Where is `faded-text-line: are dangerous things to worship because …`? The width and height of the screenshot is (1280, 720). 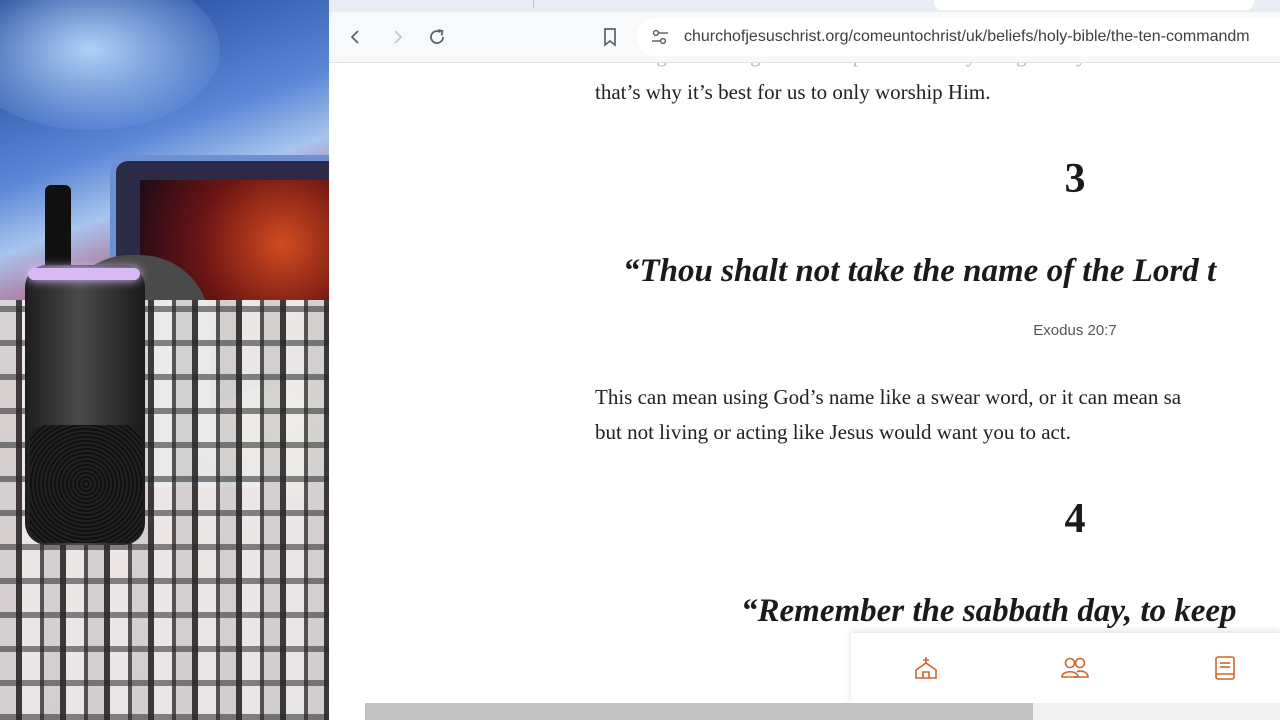
faded-text-line: are dangerous things to worship because … is located at coordinates (937, 68).